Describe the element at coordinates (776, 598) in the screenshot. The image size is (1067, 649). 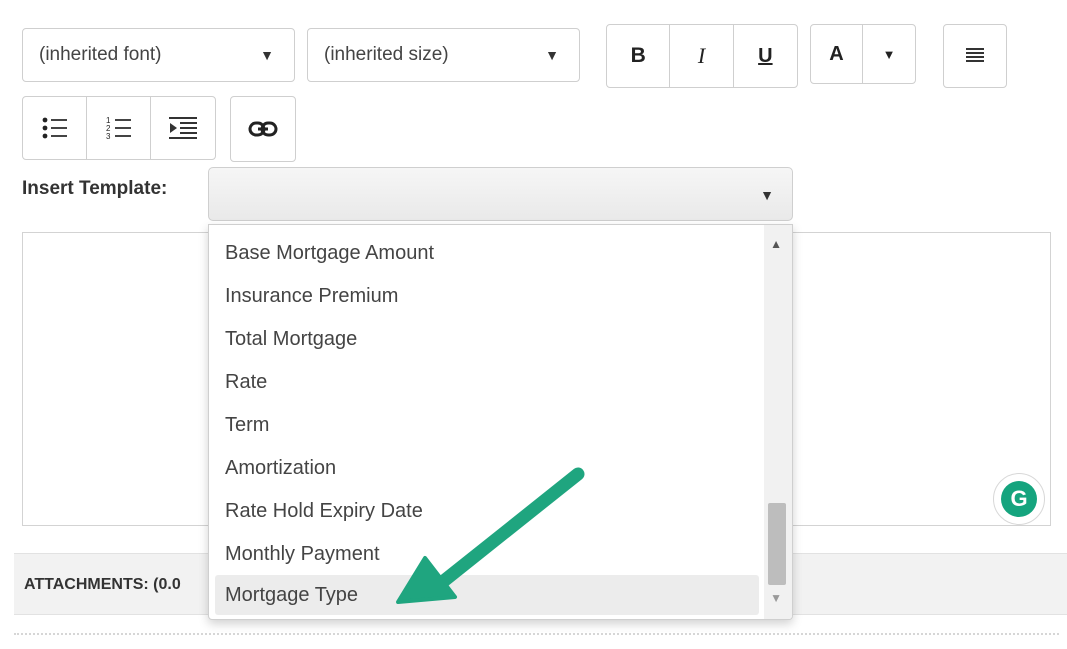
I see `scroll-down-icon: ▼` at that location.